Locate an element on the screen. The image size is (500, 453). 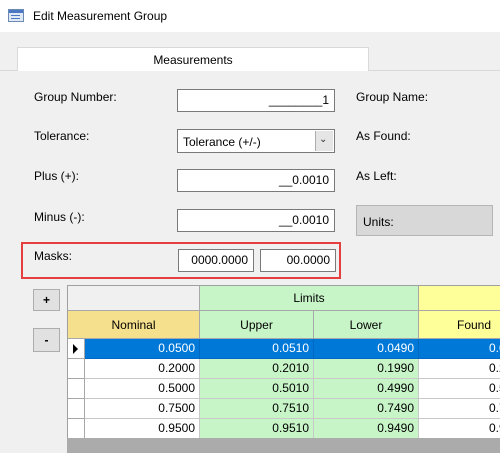
group-name-label: Group Name: is located at coordinates (392, 97).